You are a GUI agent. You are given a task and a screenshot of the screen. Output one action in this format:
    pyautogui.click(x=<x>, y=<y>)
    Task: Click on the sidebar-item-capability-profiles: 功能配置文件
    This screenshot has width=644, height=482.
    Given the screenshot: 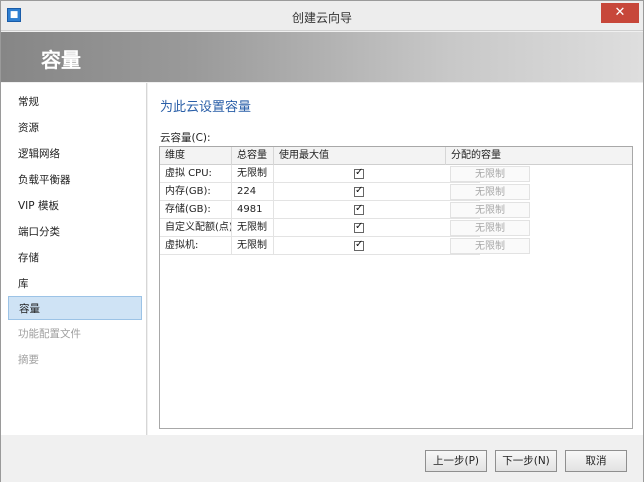 What is the action you would take?
    pyautogui.click(x=49, y=334)
    